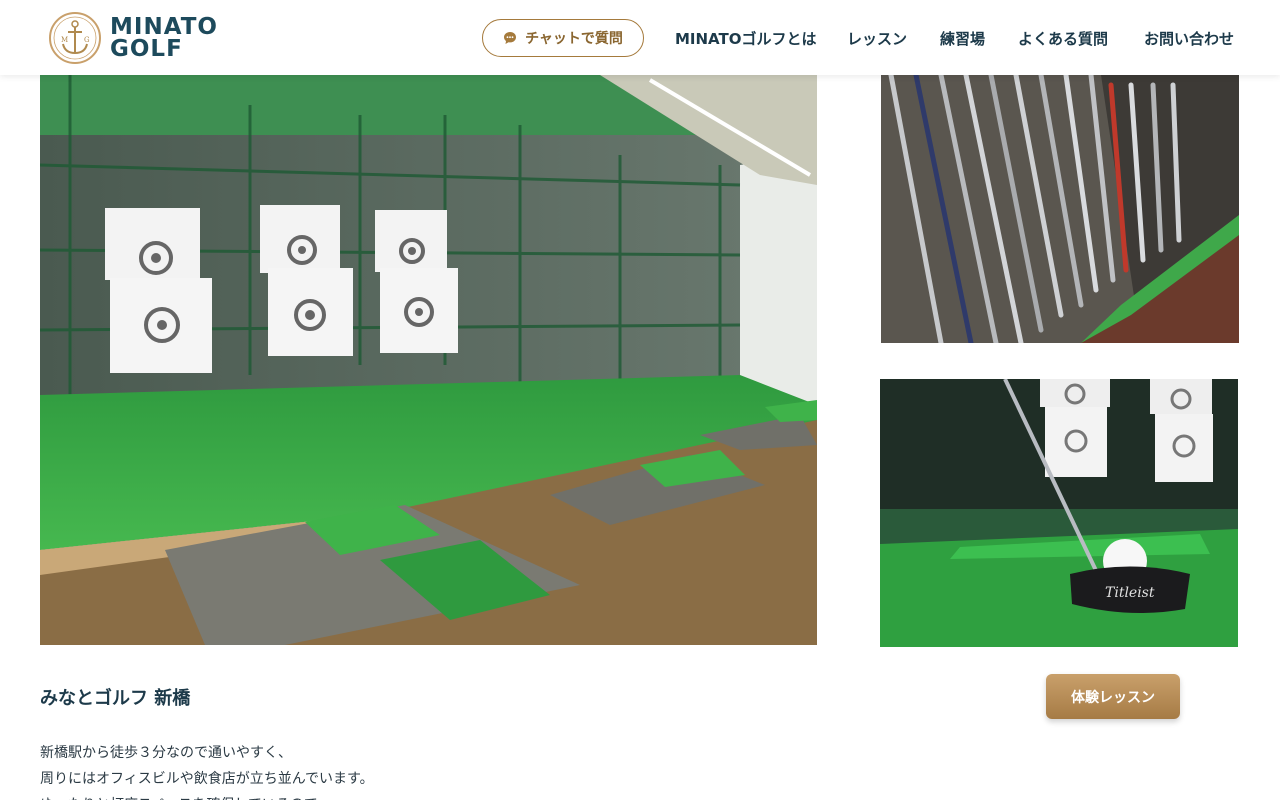 This screenshot has height=800, width=1280. What do you see at coordinates (166, 753) in the screenshot?
I see `desc-line: 新橋駅から徒歩３分なので通いやすく、` at bounding box center [166, 753].